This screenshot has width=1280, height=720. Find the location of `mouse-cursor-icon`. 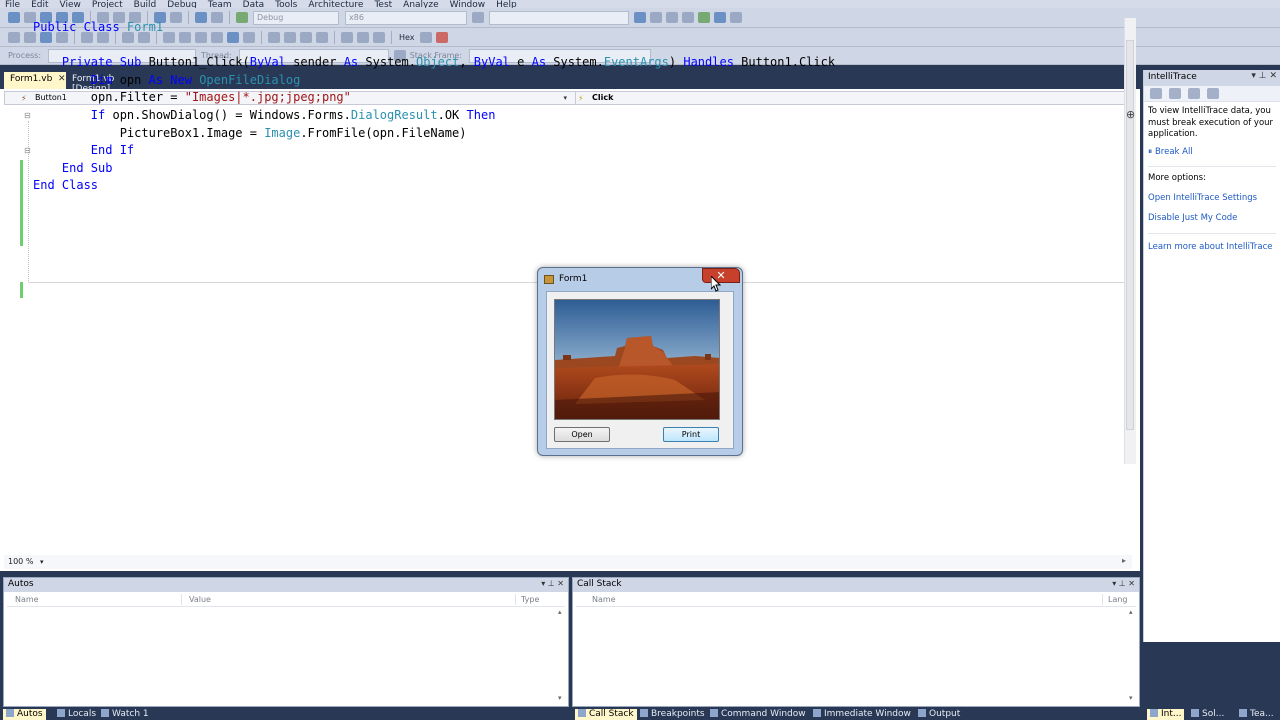

mouse-cursor-icon is located at coordinates (716, 284).